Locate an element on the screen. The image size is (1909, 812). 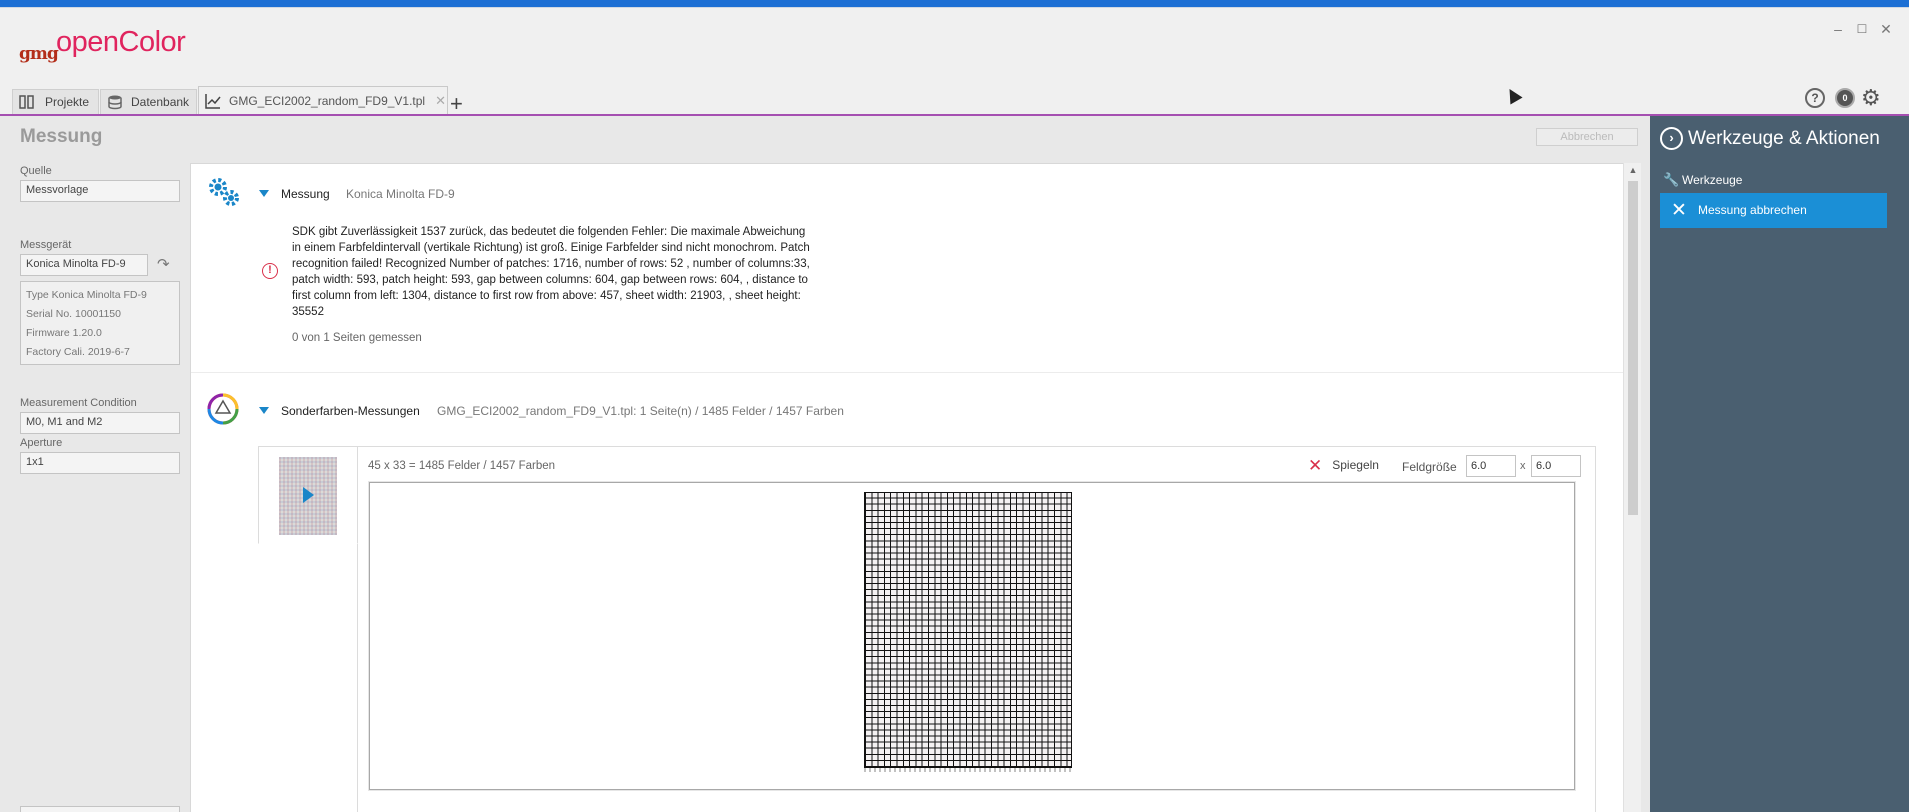
action-label: Messung abbrechen is located at coordinates (1752, 210).